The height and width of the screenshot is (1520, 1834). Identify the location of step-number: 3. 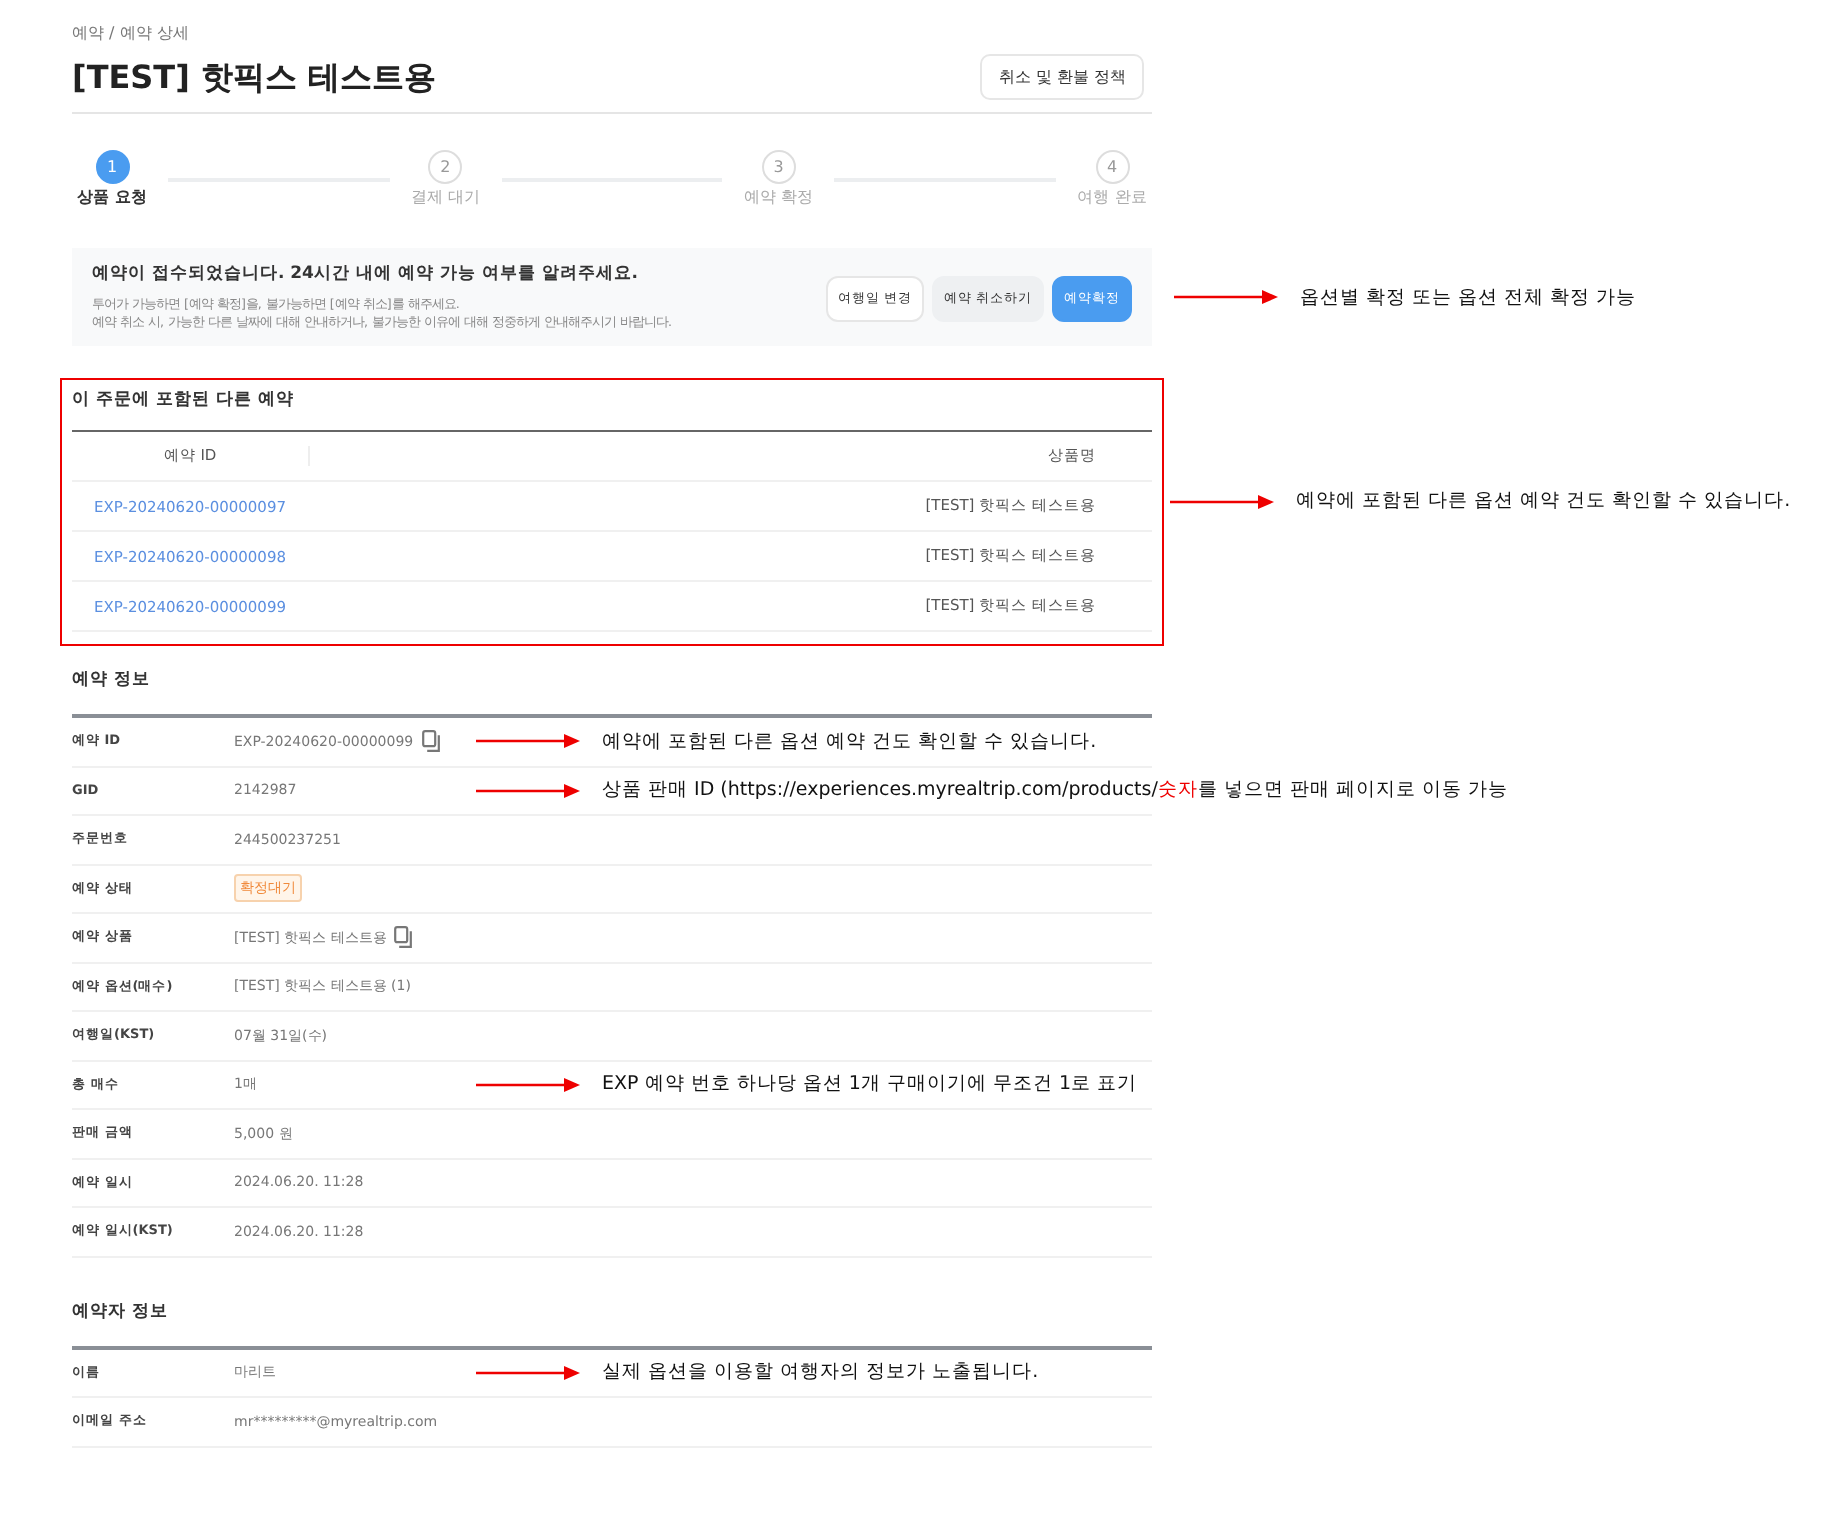
(778, 167).